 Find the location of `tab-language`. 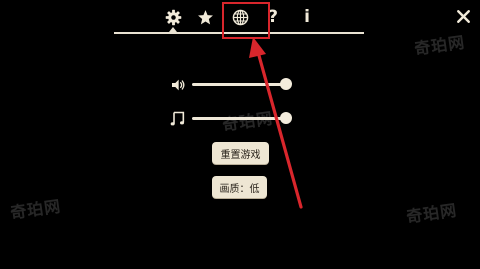

tab-language is located at coordinates (240, 17).